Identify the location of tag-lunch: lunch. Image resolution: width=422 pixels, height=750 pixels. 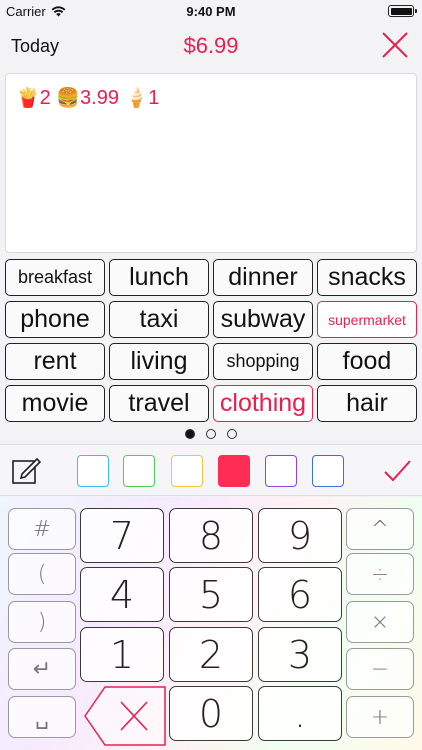
(159, 277).